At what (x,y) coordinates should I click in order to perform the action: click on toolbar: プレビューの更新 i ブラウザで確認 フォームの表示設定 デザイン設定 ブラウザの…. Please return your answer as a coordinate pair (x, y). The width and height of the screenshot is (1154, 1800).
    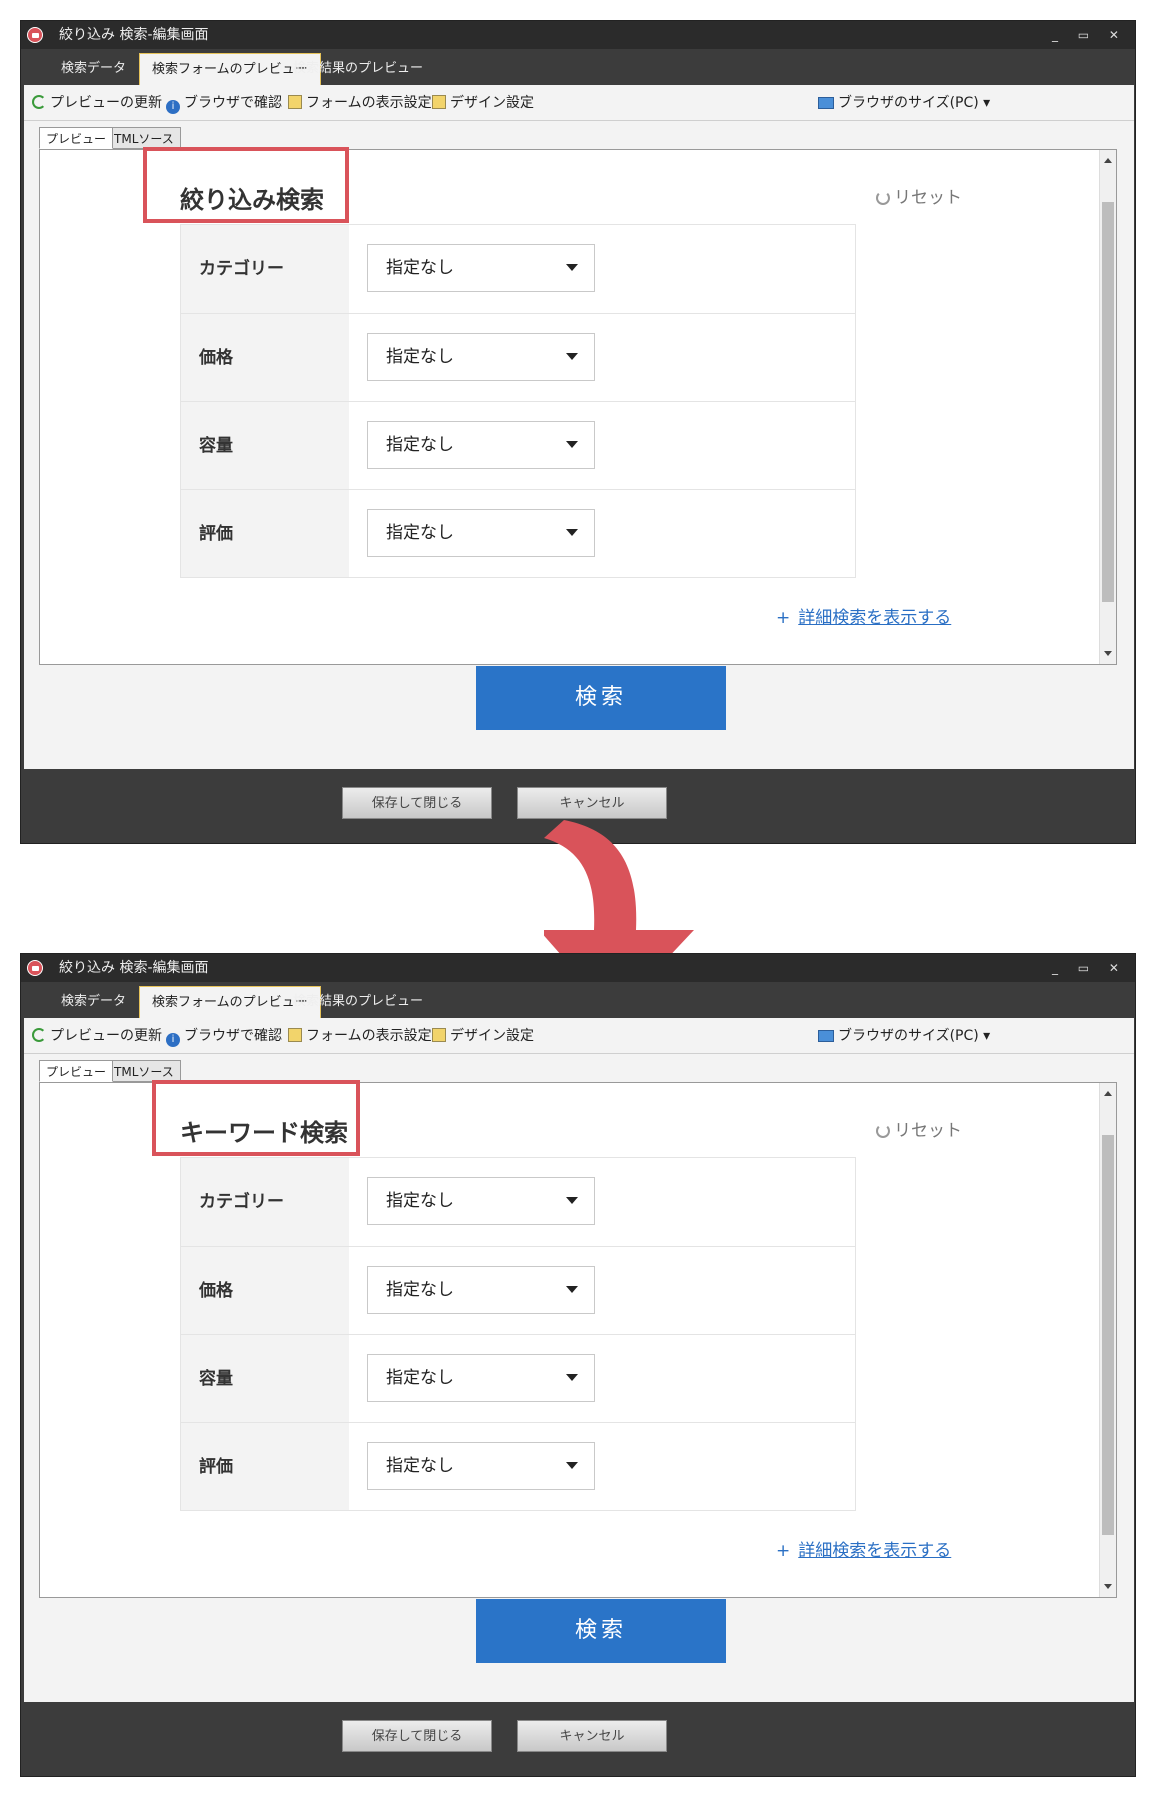
    Looking at the image, I should click on (579, 103).